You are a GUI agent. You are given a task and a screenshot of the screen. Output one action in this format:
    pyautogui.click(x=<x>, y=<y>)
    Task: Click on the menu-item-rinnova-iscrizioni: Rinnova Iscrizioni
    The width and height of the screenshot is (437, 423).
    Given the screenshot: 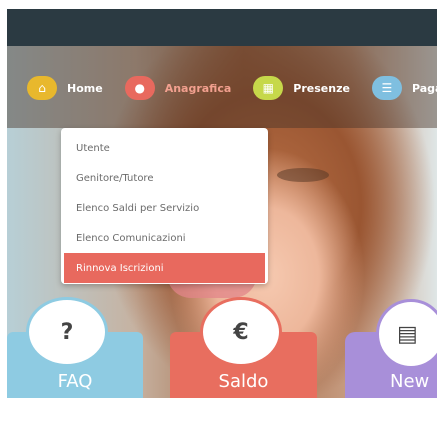 What is the action you would take?
    pyautogui.click(x=164, y=268)
    